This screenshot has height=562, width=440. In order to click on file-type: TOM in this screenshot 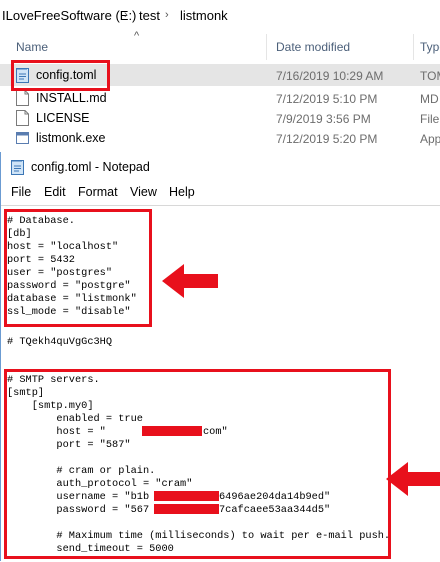, I will do `click(430, 76)`.